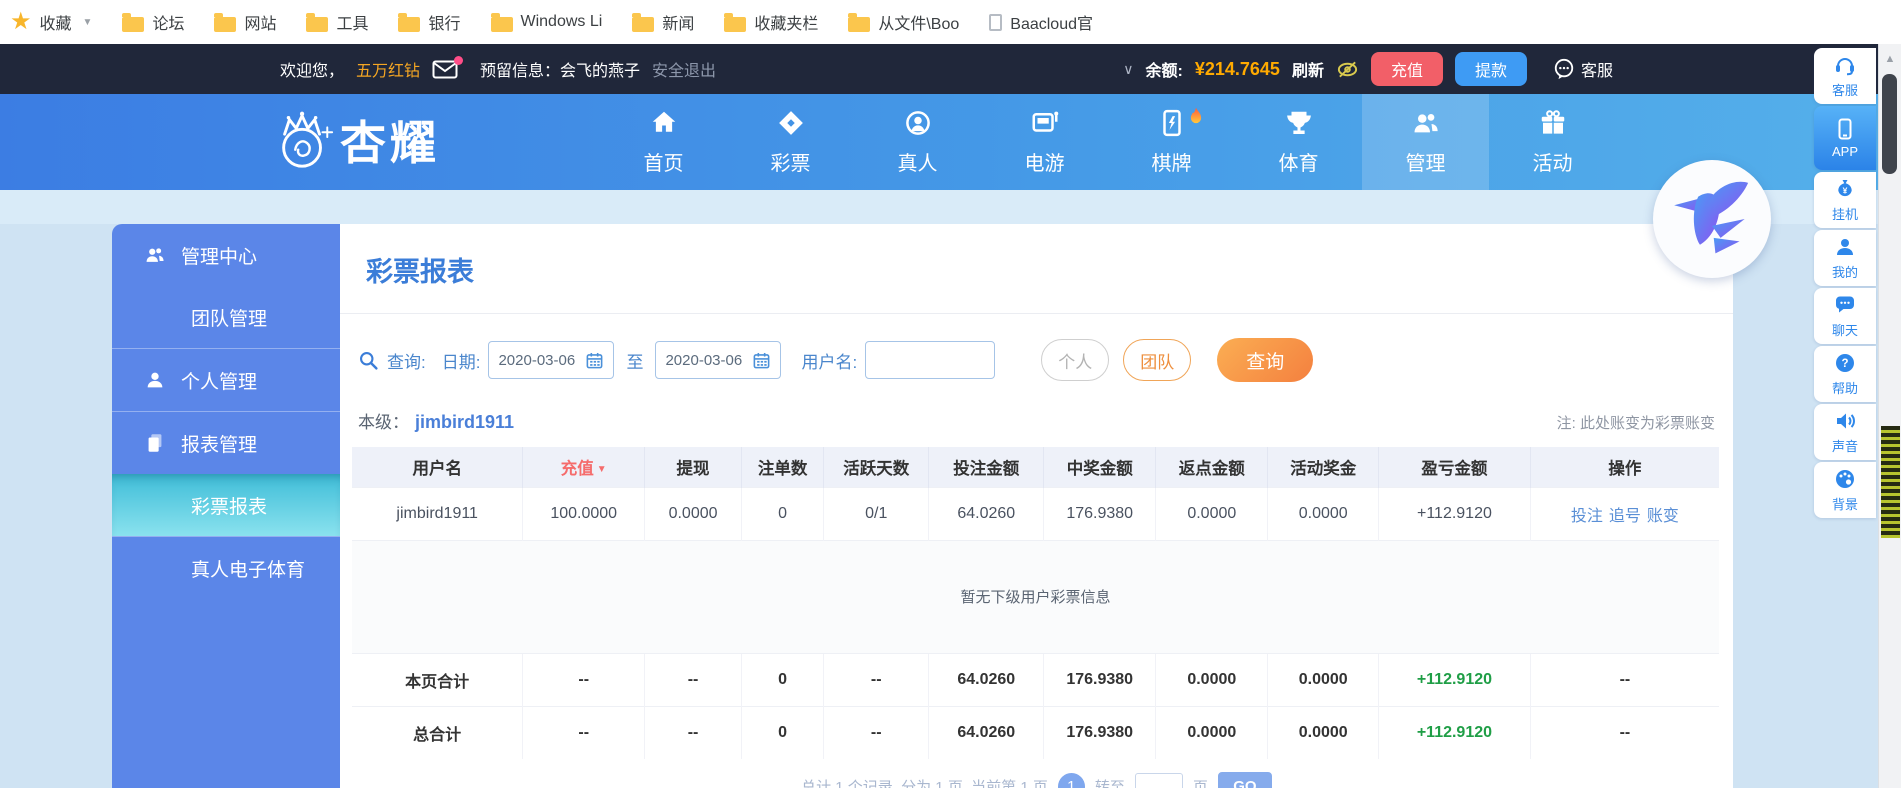 The image size is (1901, 788). What do you see at coordinates (1200, 783) in the screenshot?
I see `page-unit-label: 页` at bounding box center [1200, 783].